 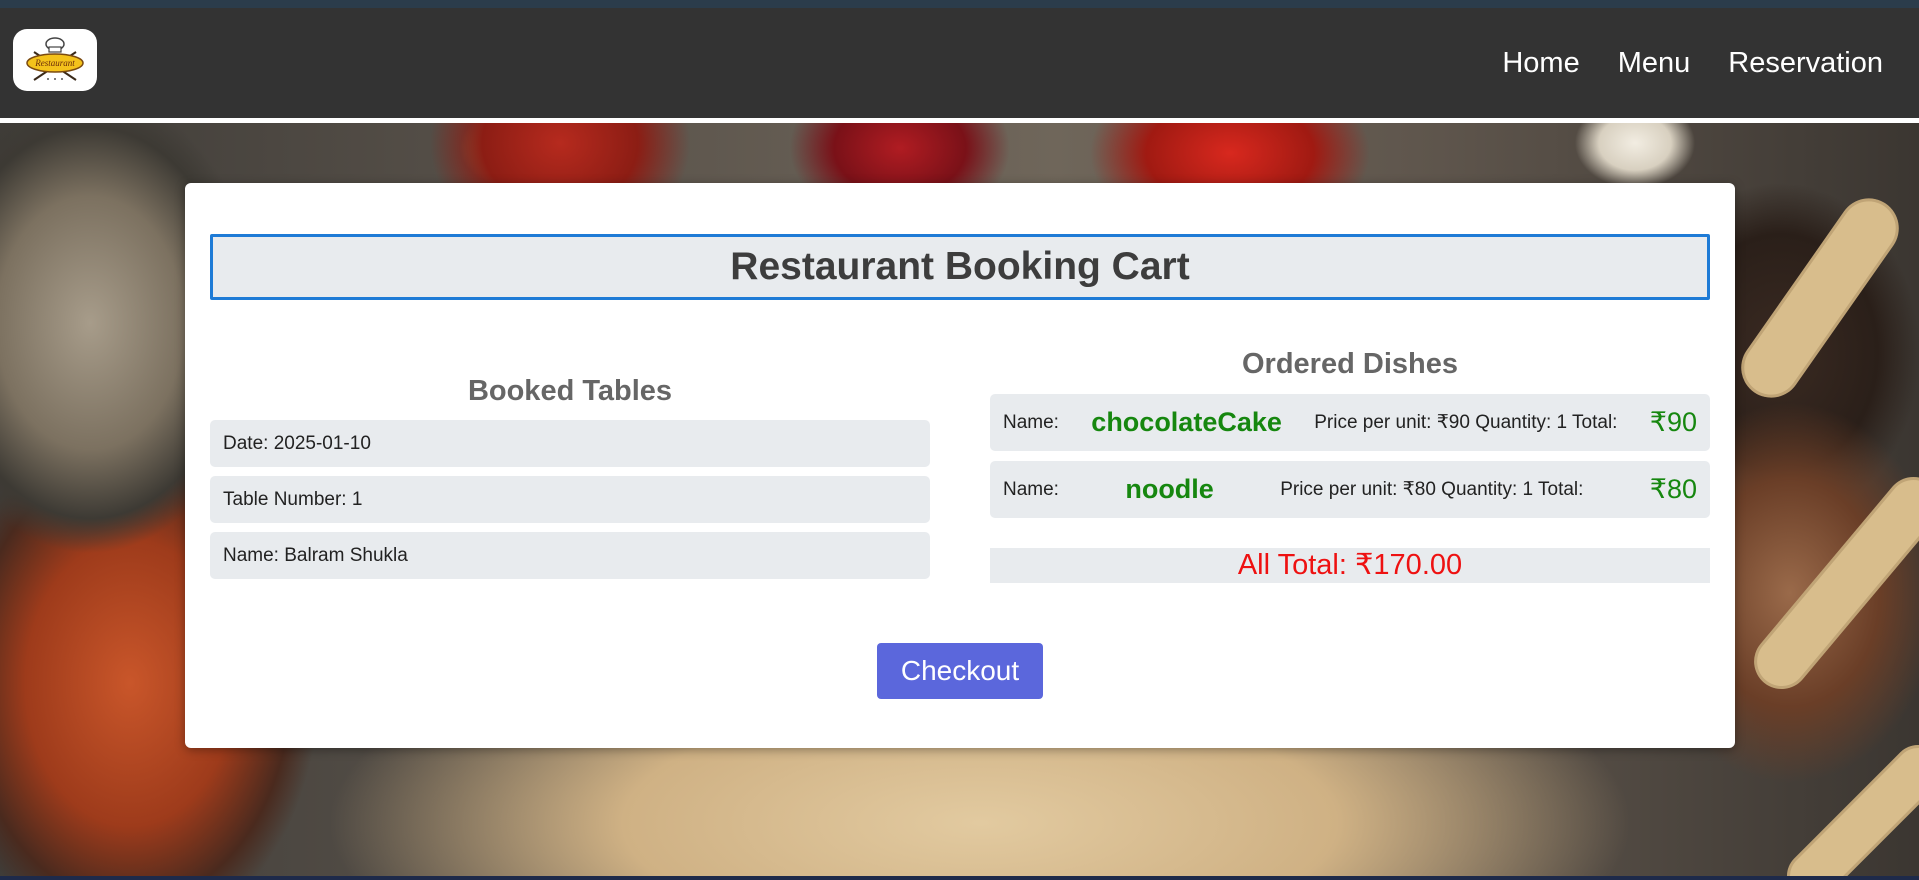 I want to click on dish-total: ₹90, so click(x=1673, y=422).